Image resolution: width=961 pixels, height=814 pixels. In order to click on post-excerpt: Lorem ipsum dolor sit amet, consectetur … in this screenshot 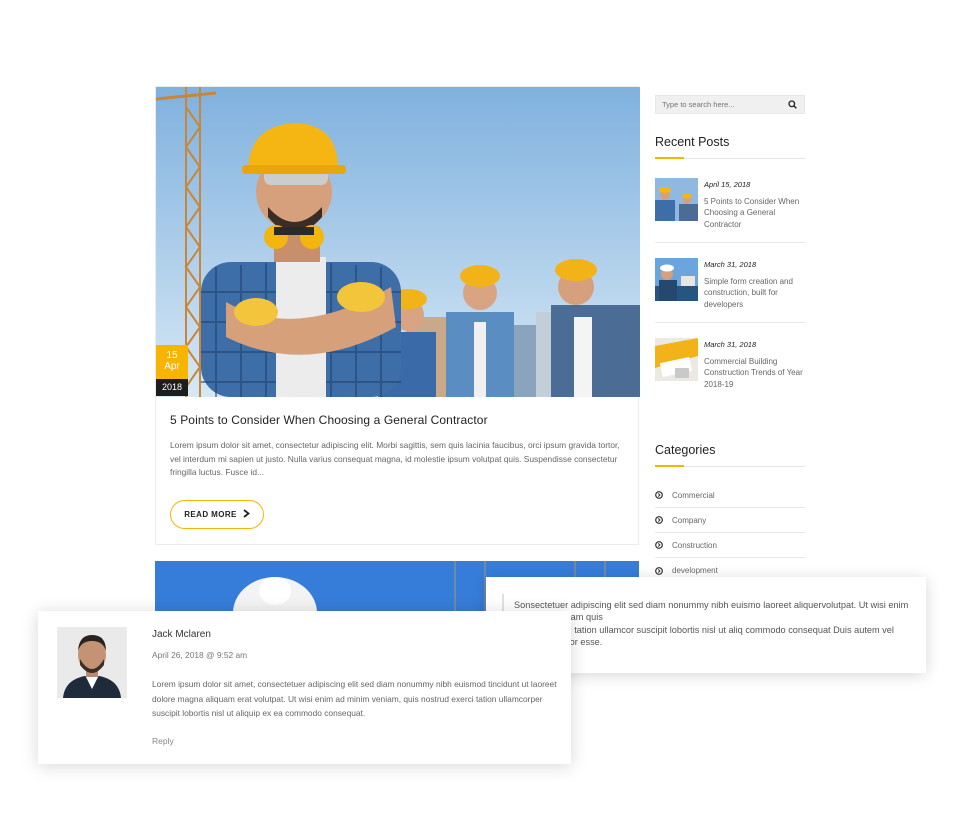, I will do `click(395, 458)`.